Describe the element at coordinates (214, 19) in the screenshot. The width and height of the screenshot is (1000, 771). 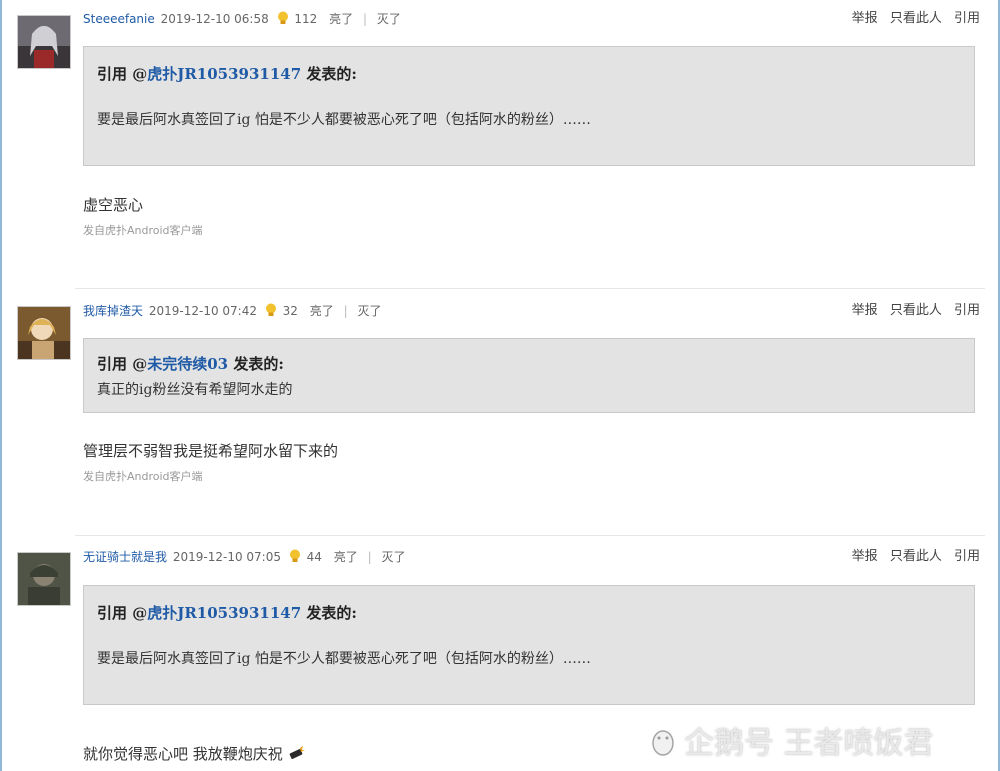
I see `post-timestamp: 2019-12-10 06:58` at that location.